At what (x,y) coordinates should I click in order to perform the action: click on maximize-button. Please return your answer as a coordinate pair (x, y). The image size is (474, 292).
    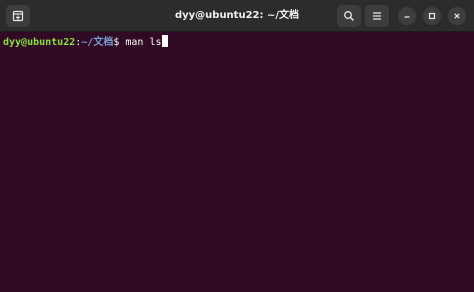
    Looking at the image, I should click on (432, 16).